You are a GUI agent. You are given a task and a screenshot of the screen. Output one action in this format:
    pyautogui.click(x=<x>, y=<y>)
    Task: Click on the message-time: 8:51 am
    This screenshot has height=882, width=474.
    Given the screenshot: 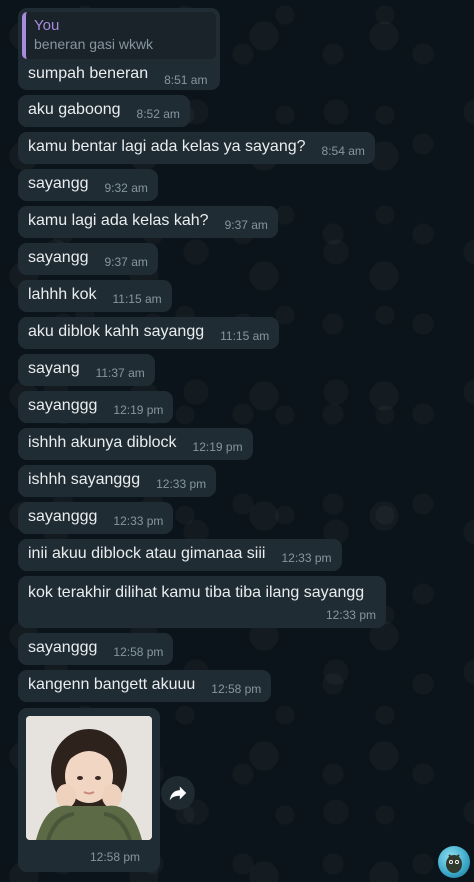 What is the action you would take?
    pyautogui.click(x=186, y=80)
    